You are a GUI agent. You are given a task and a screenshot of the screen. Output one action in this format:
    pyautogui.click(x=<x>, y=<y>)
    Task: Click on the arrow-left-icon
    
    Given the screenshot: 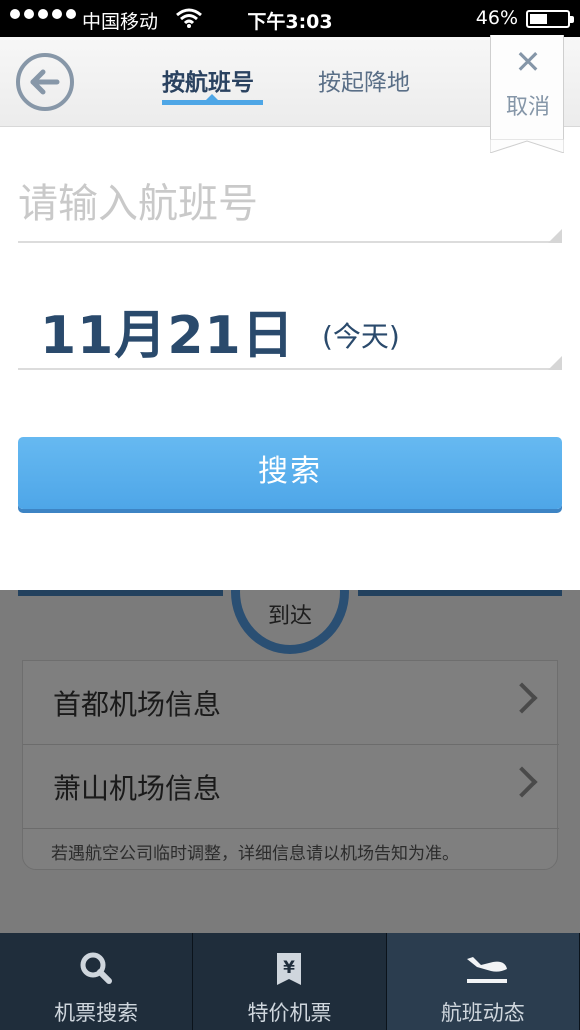 What is the action you would take?
    pyautogui.click(x=45, y=82)
    